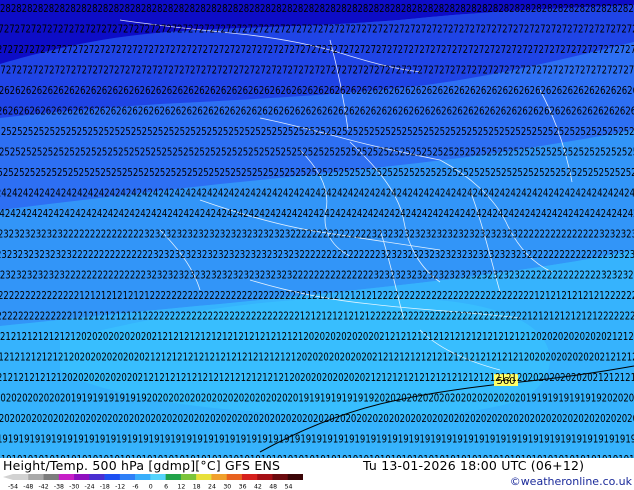 Image resolution: width=634 pixels, height=490 pixels. I want to click on color-legend-tick: 48, so click(273, 487).